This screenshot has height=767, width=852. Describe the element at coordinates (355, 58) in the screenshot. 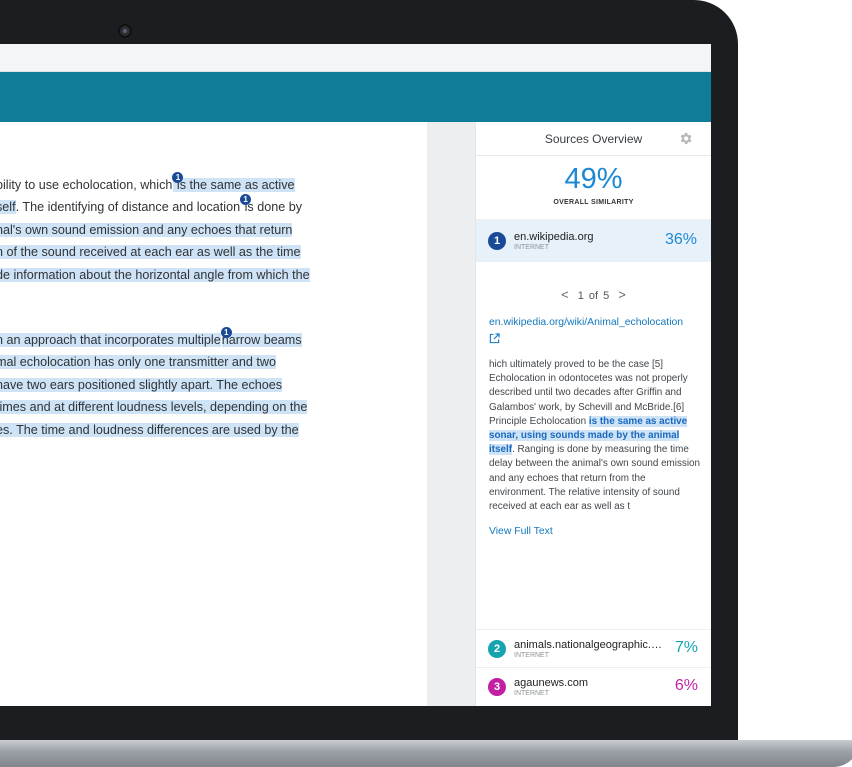

I see `browser-strip` at that location.